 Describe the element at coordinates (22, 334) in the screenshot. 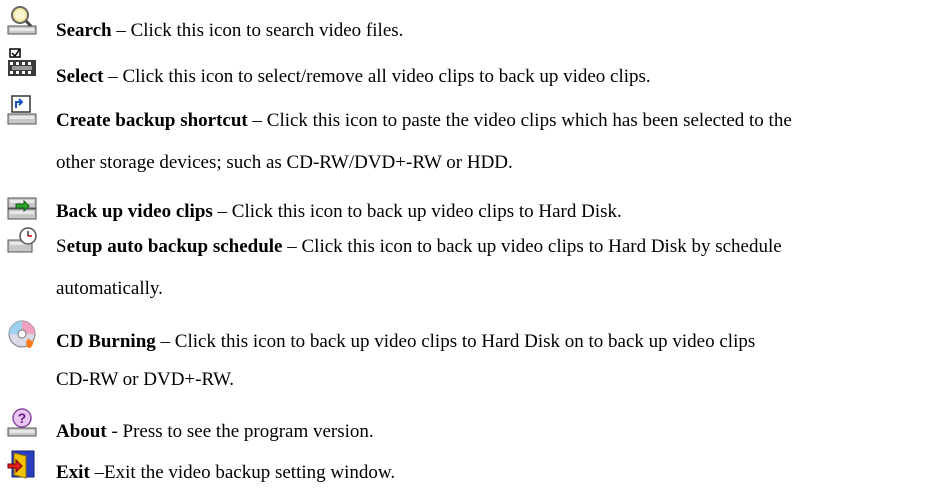

I see `cd-burning-icon` at that location.